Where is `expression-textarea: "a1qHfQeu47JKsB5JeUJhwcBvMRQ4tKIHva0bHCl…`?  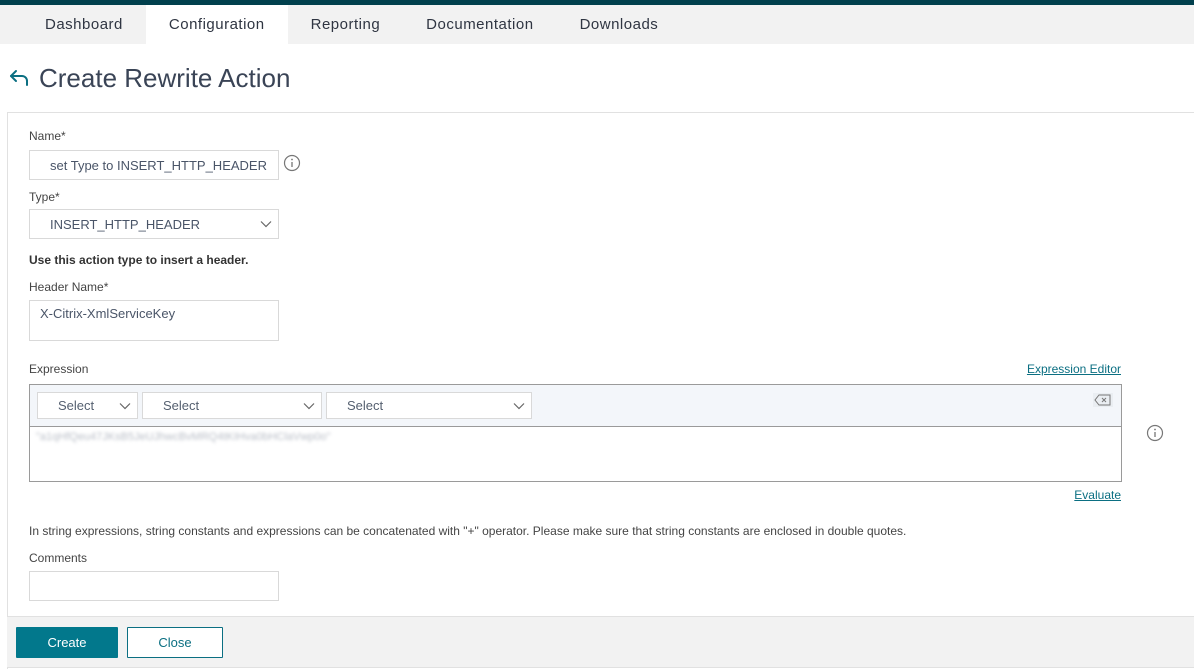 expression-textarea: "a1qHfQeu47JKsB5JeUJhwcBvMRQ4tKIHva0bHCl… is located at coordinates (183, 437).